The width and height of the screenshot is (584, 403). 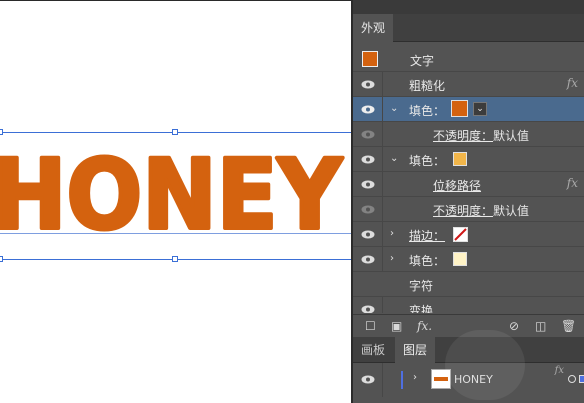 What do you see at coordinates (175, 259) in the screenshot?
I see `resize-handle-bottom` at bounding box center [175, 259].